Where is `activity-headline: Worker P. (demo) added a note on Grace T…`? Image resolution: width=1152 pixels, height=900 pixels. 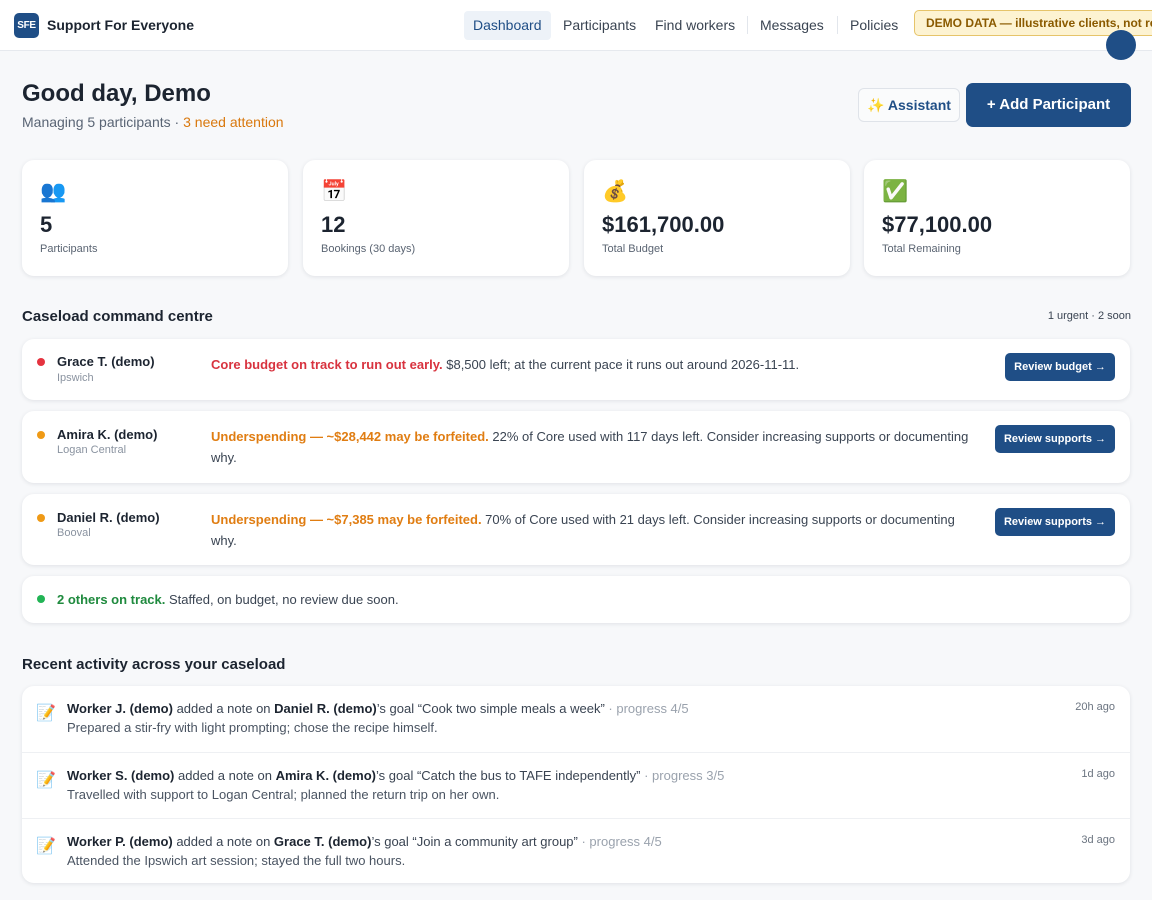
activity-headline: Worker P. (demo) added a note on Grace T… is located at coordinates (364, 841).